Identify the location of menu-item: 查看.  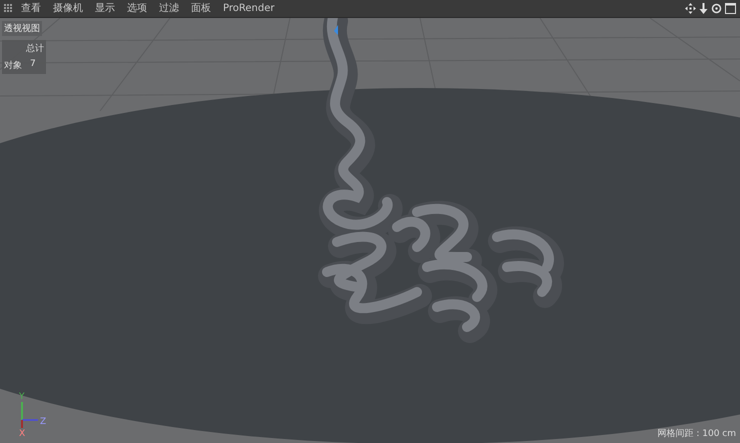
(31, 8).